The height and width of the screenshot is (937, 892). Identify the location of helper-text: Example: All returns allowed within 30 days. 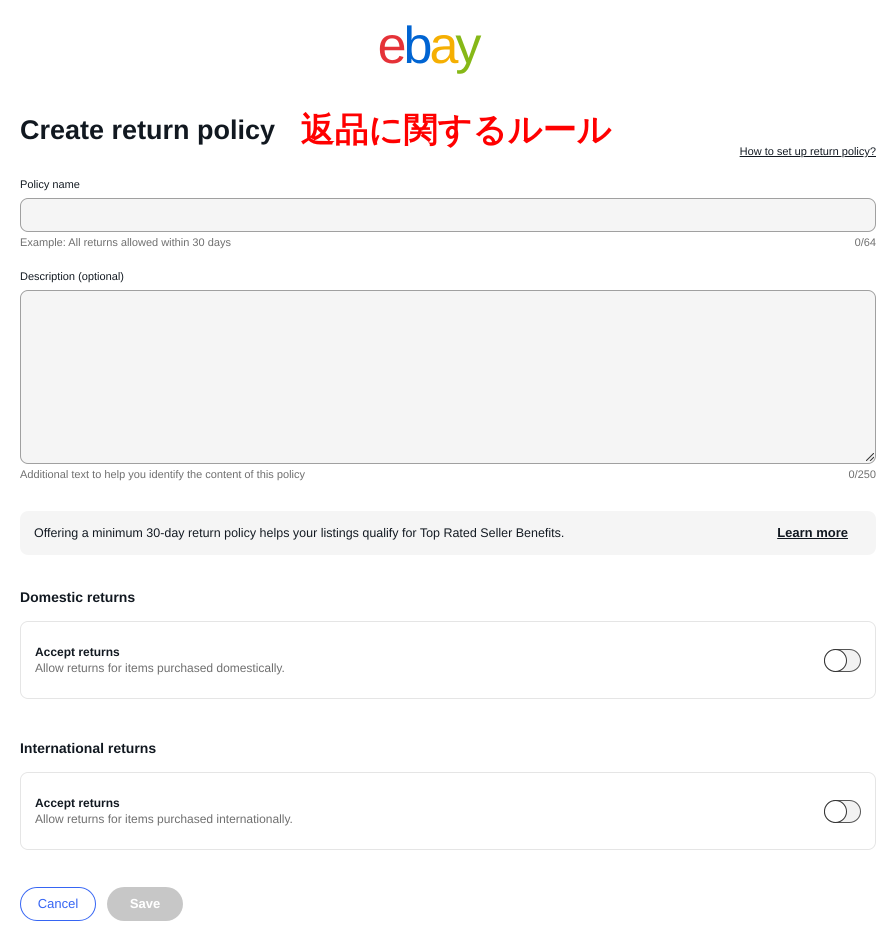
(125, 243).